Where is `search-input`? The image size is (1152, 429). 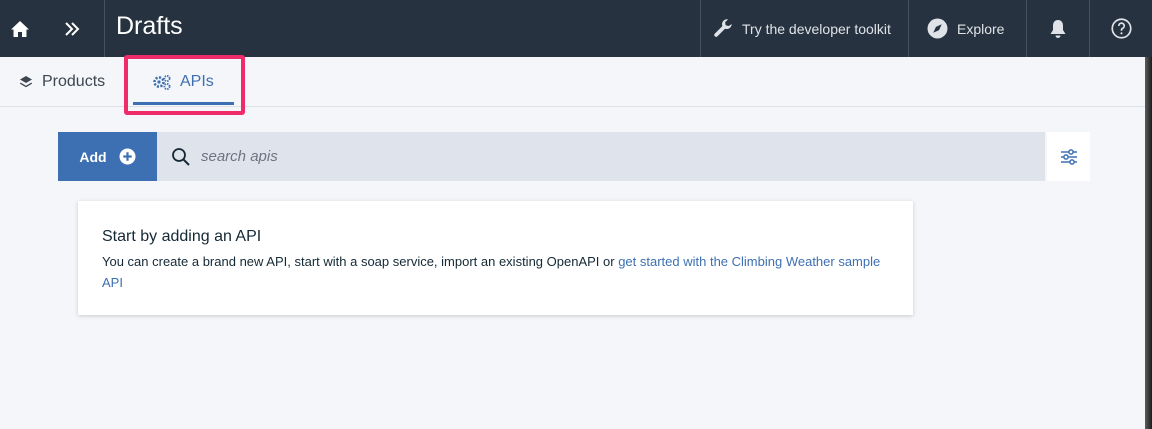
search-input is located at coordinates (601, 156).